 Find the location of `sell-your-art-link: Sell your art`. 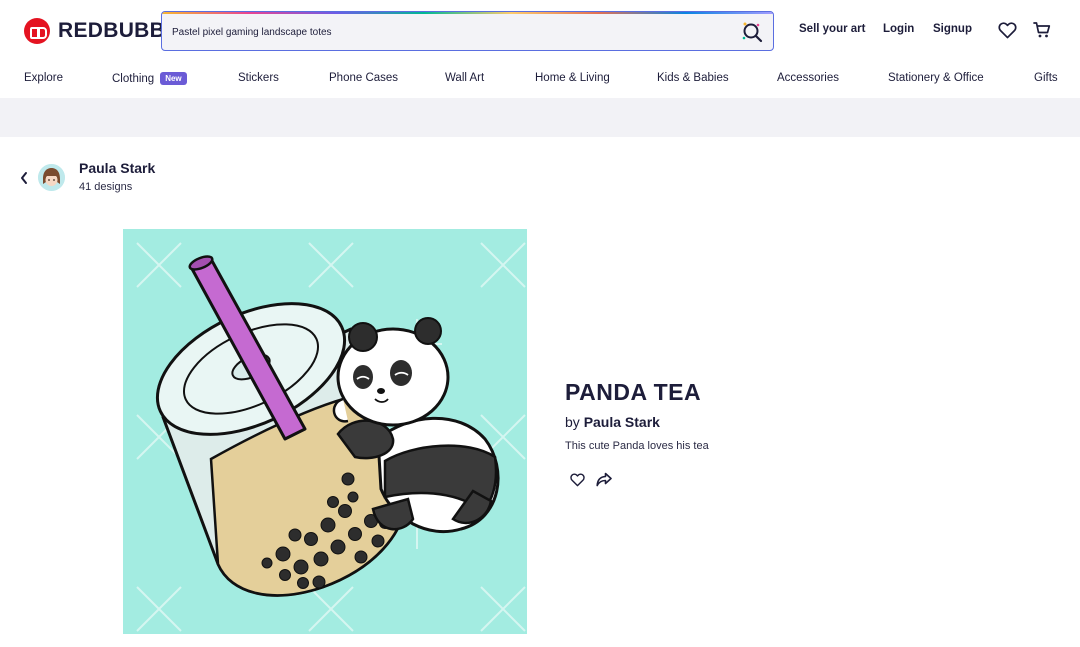

sell-your-art-link: Sell your art is located at coordinates (832, 29).